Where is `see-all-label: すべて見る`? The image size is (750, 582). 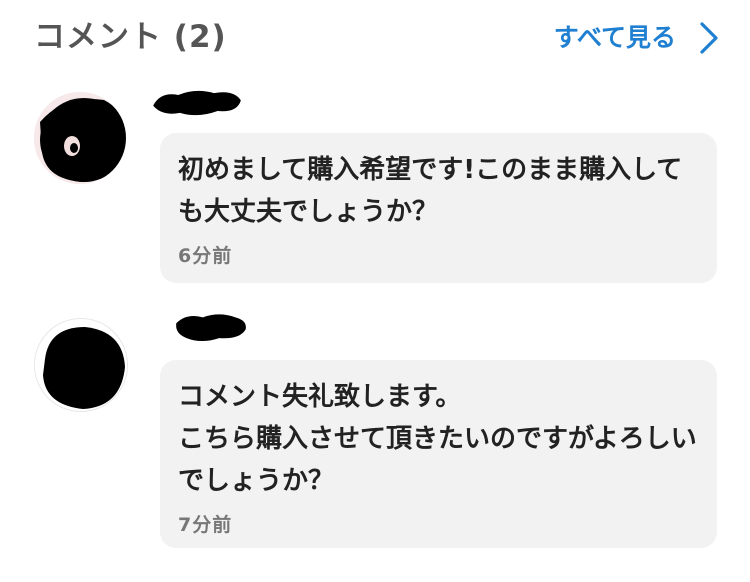 see-all-label: すべて見る is located at coordinates (614, 37).